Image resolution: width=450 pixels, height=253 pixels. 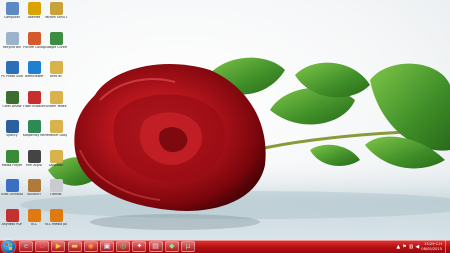 I want to click on windows-logo-icon, so click(x=8, y=246).